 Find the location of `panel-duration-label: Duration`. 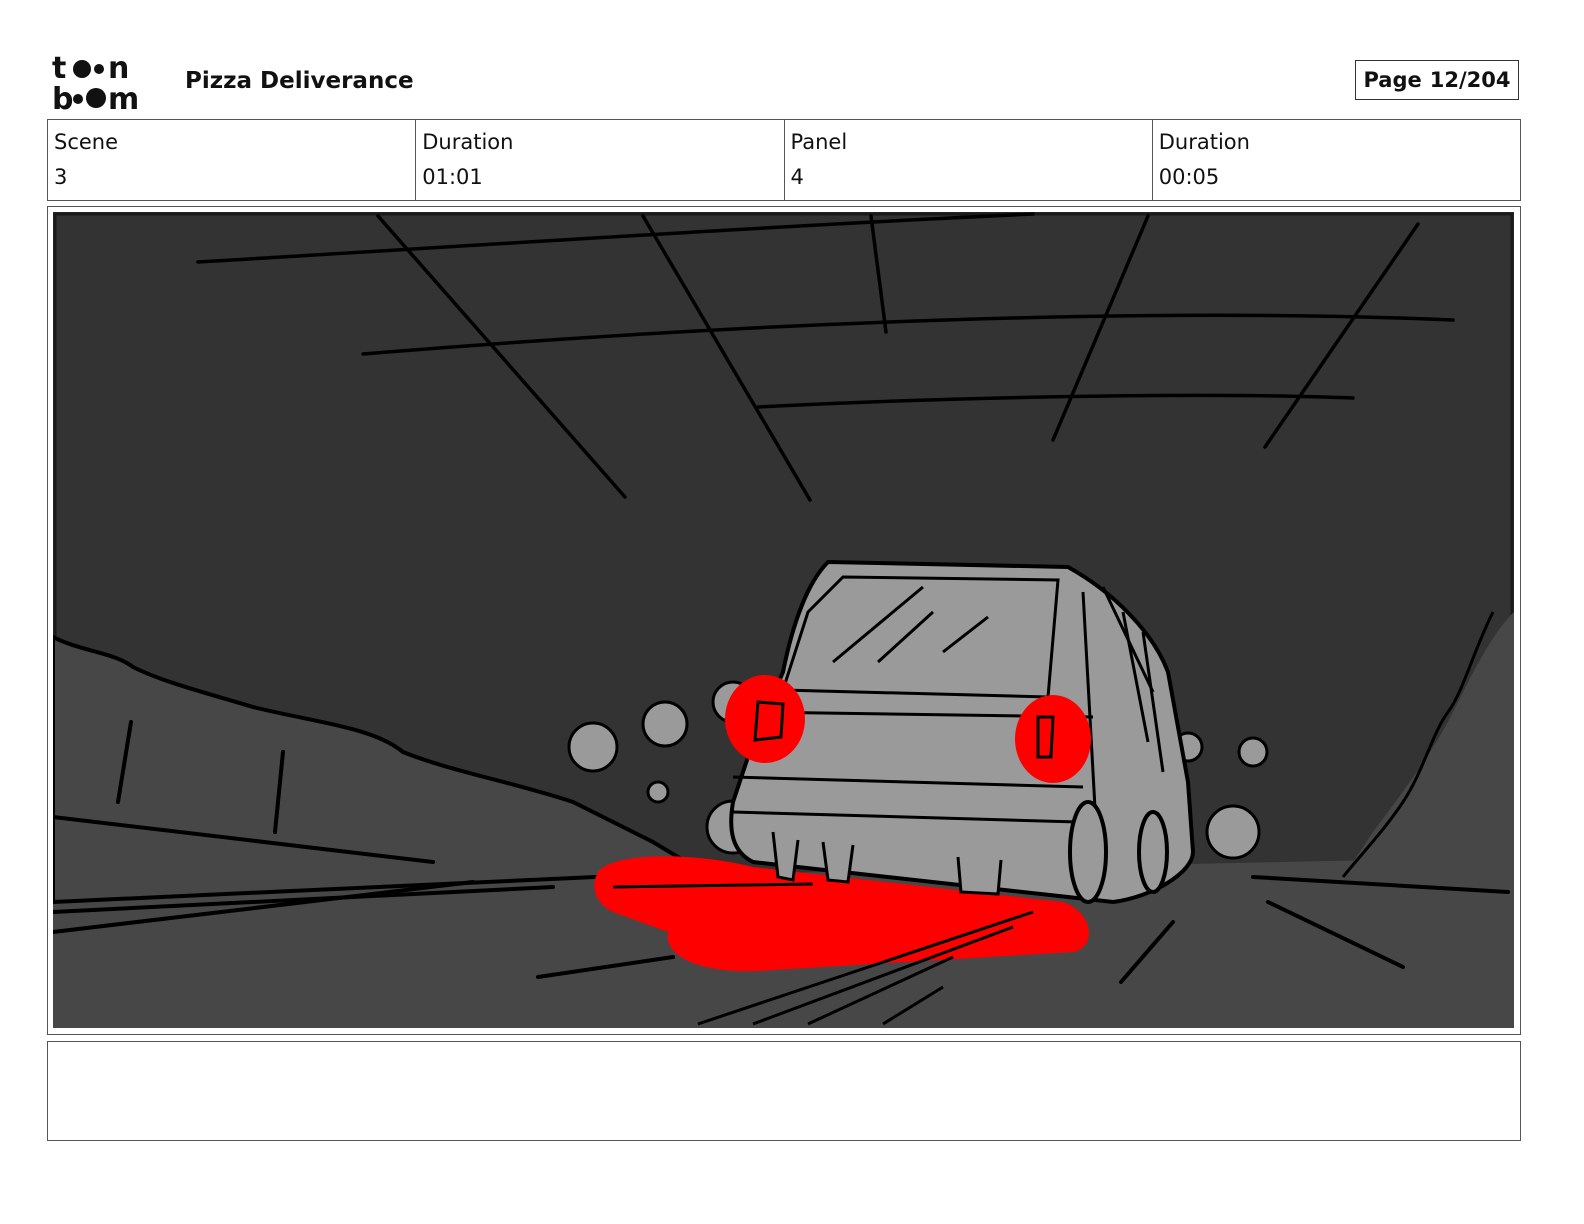

panel-duration-label: Duration is located at coordinates (1204, 142).